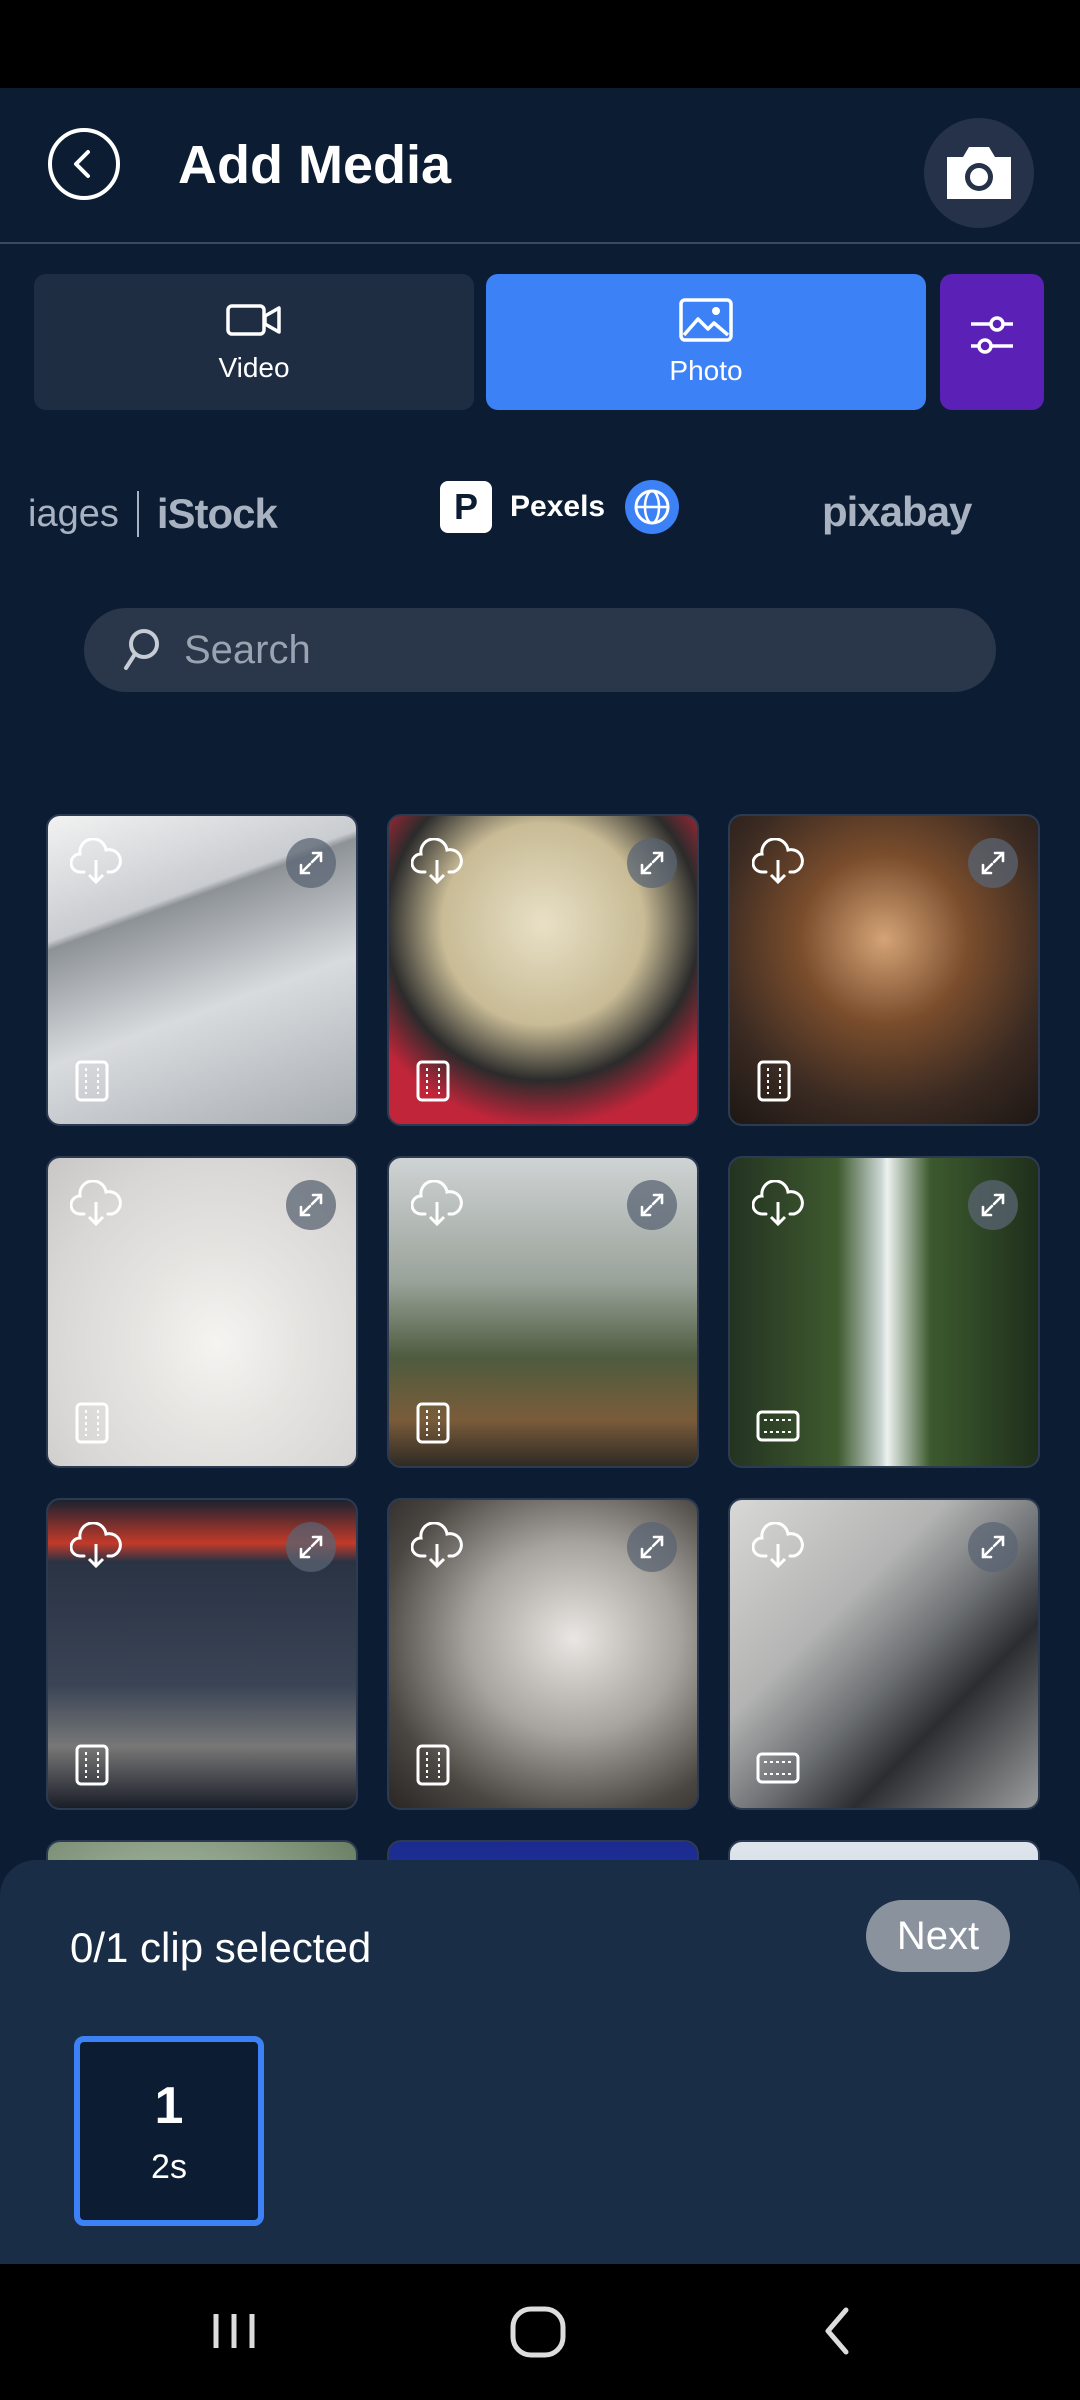 The image size is (1080, 2400). I want to click on clip-slot-number: 1, so click(169, 2105).